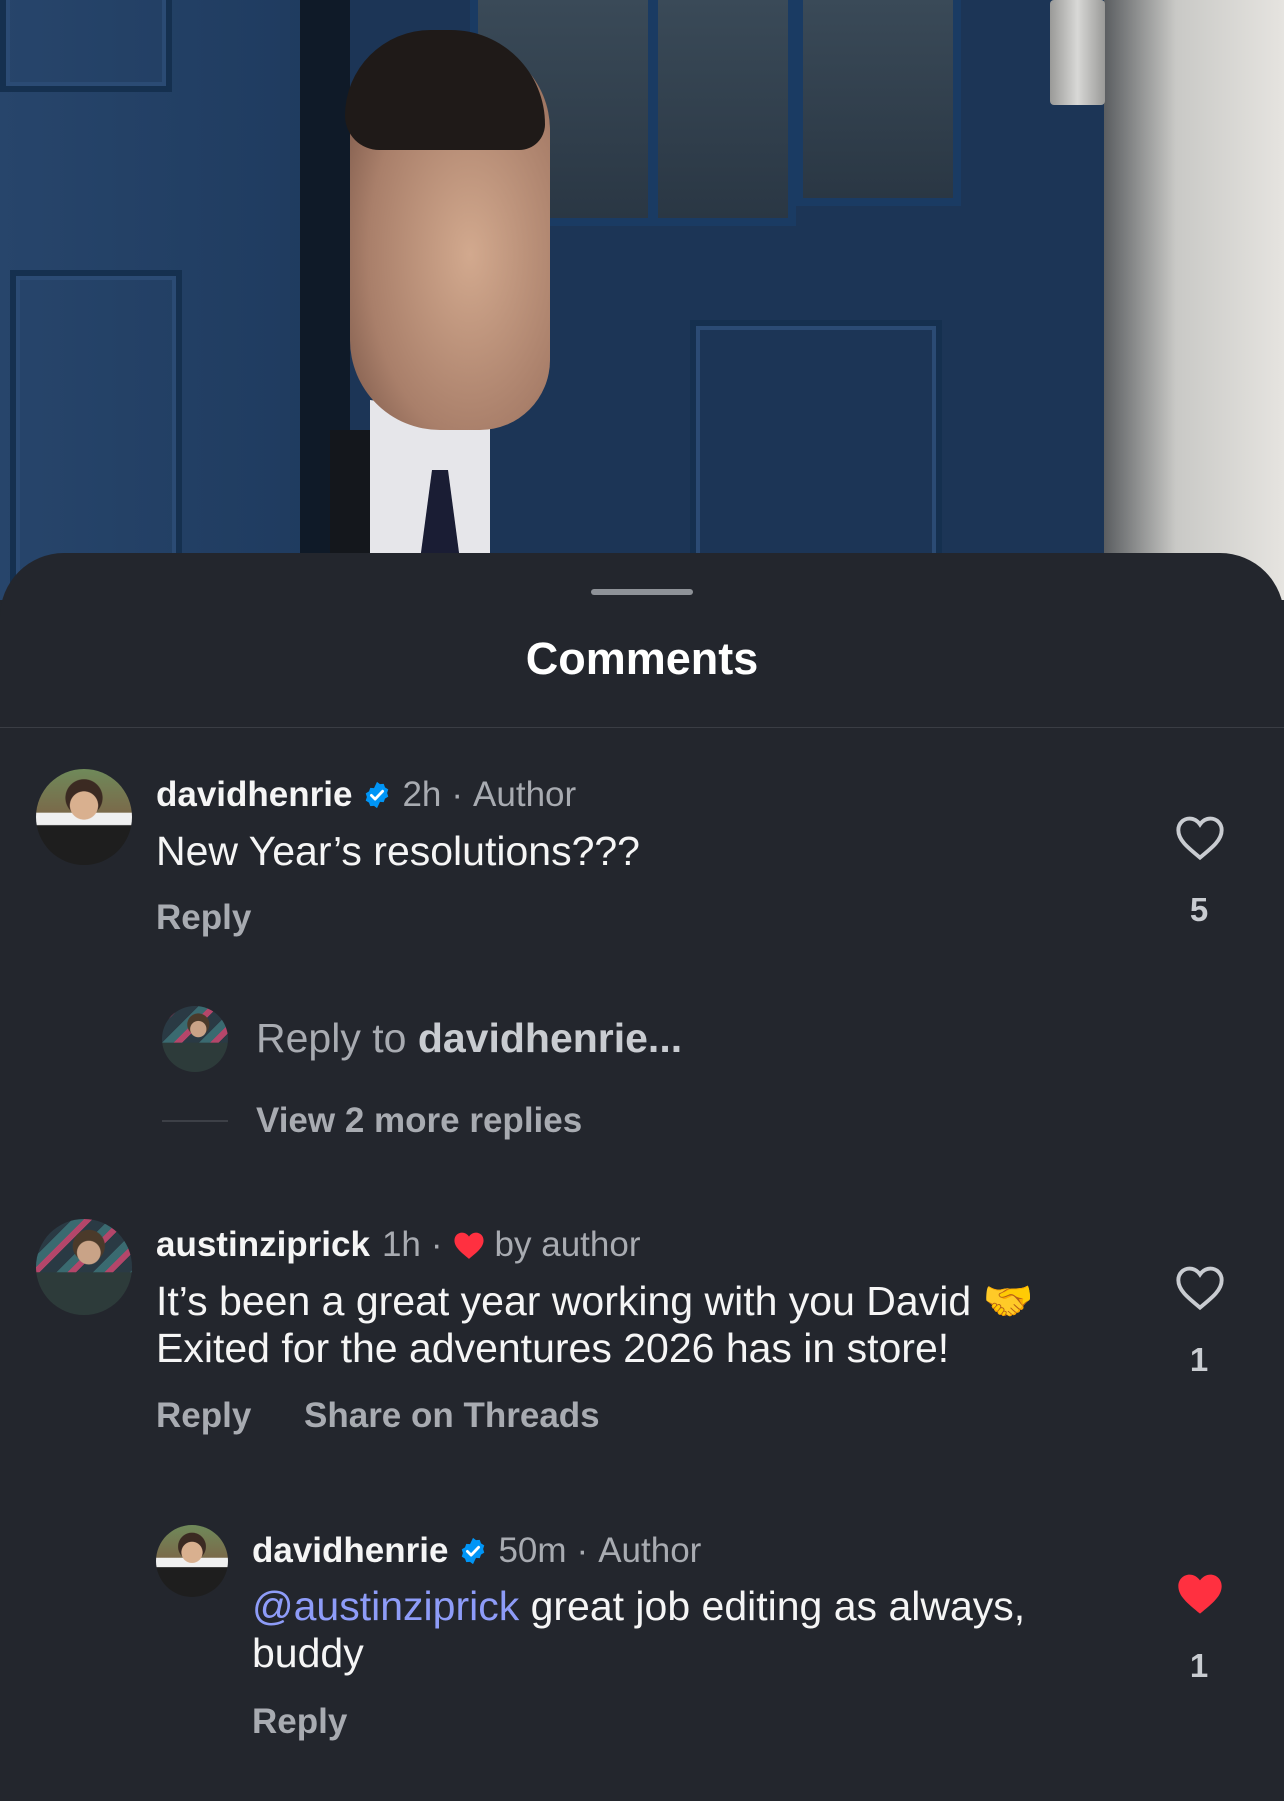  I want to click on share-on-threads-button: Share on Threads, so click(452, 1416).